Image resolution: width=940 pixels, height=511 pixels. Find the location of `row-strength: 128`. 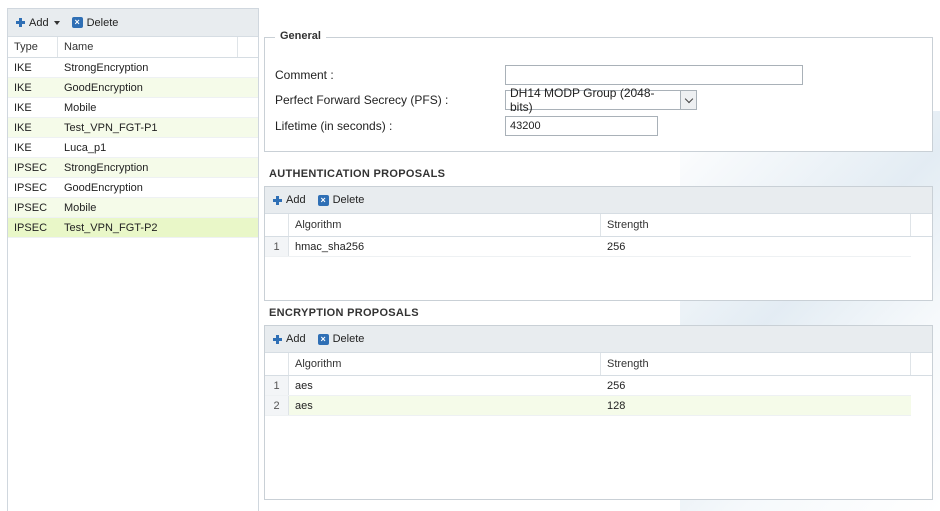

row-strength: 128 is located at coordinates (616, 405).